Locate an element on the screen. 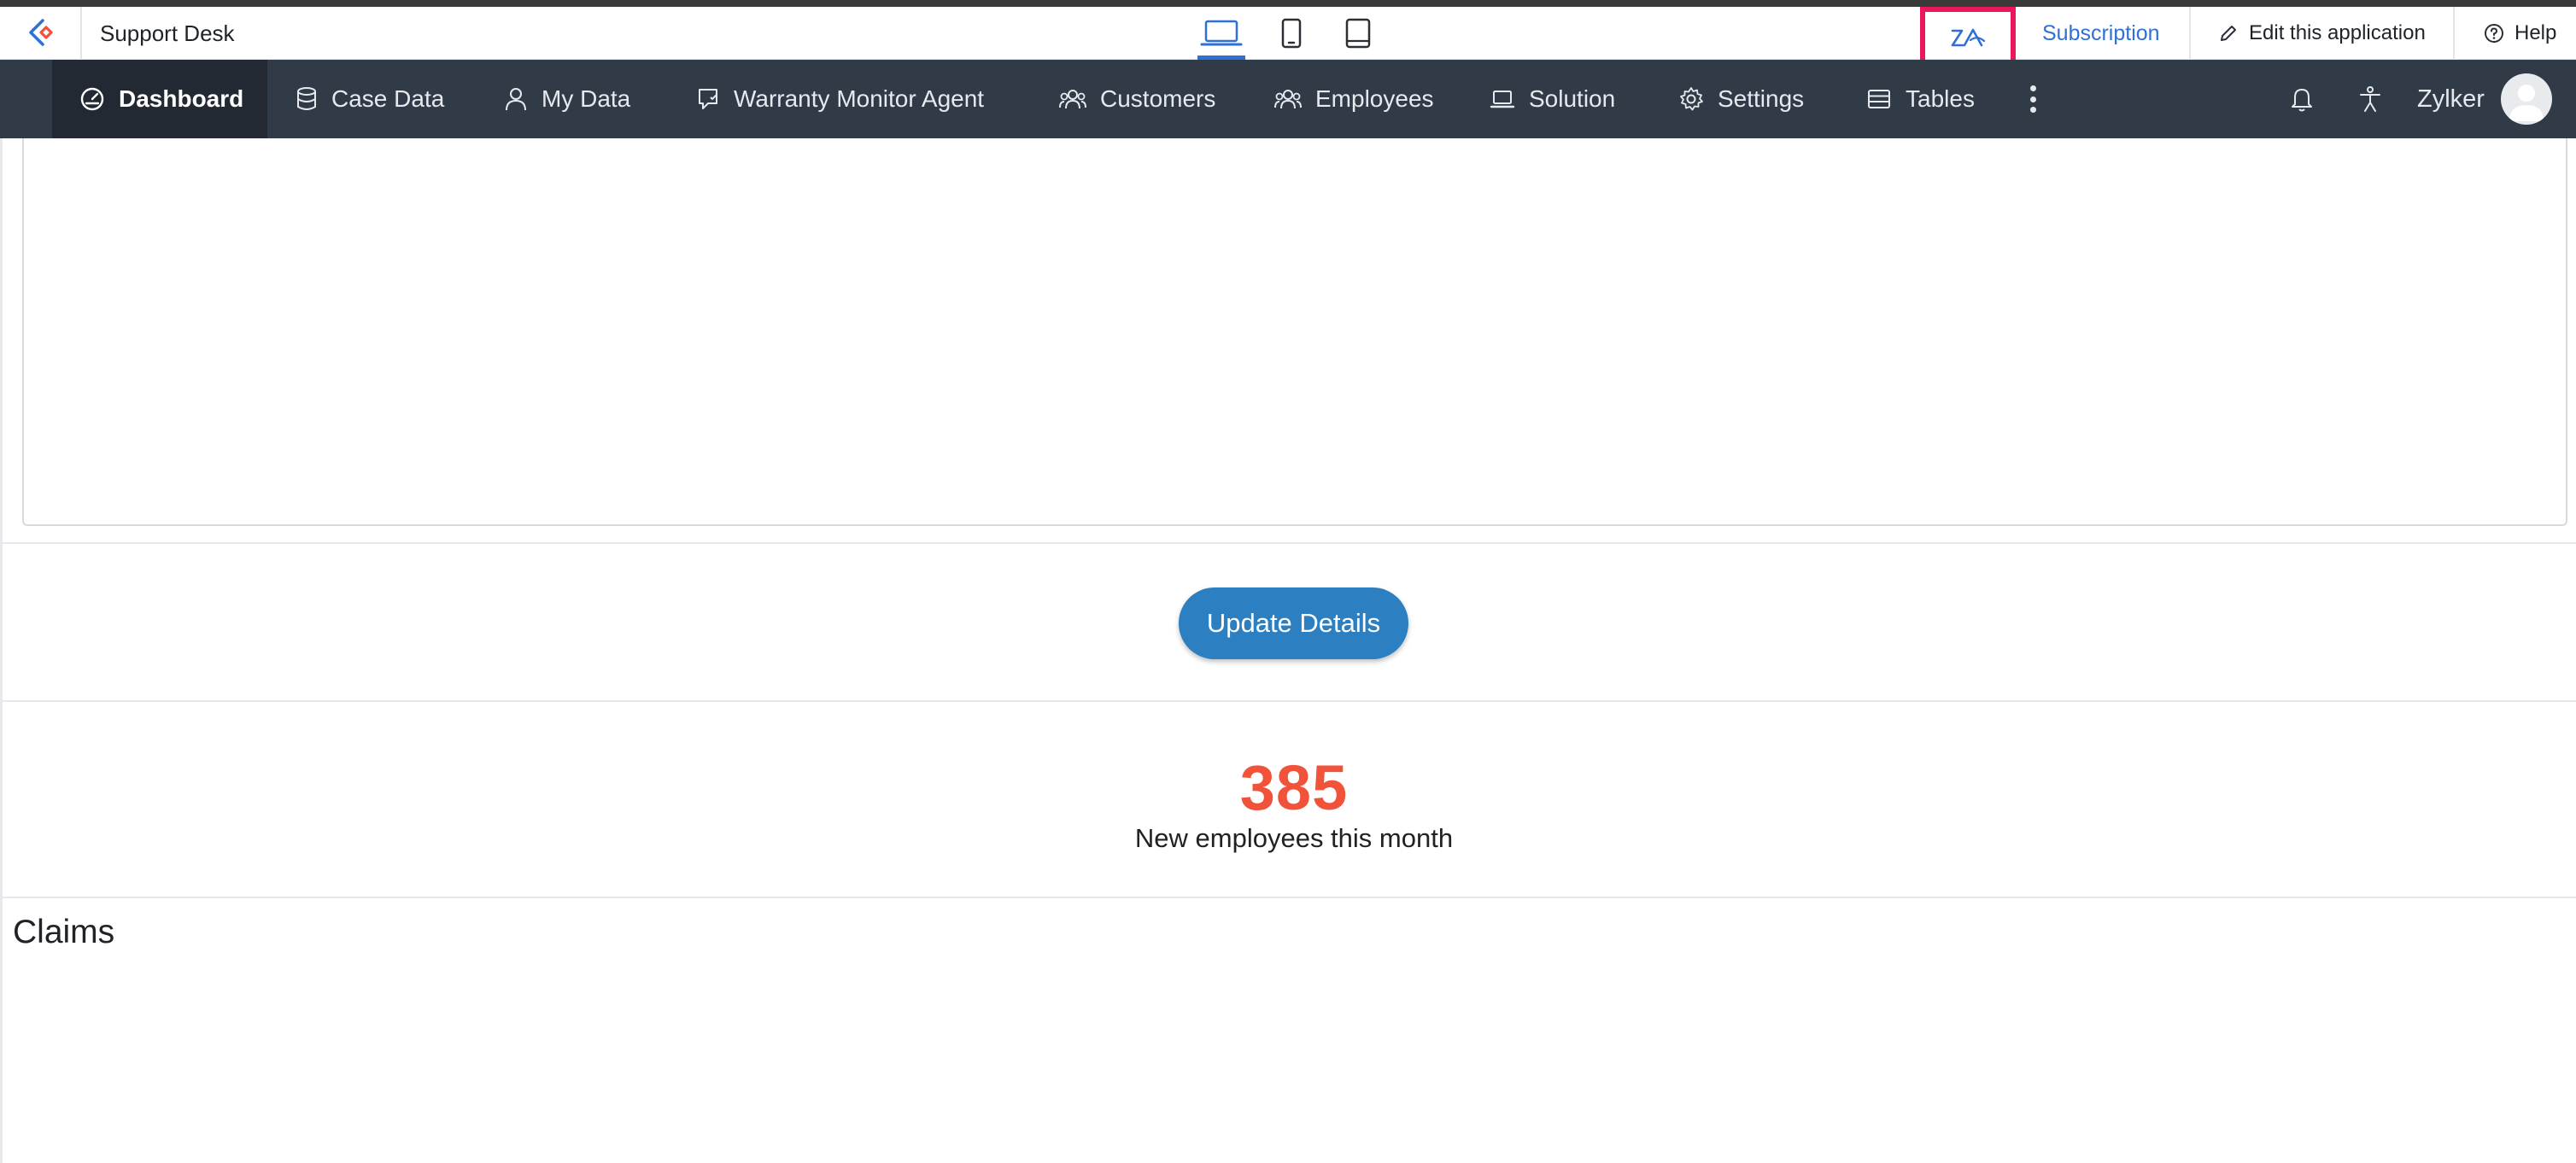 The width and height of the screenshot is (2576, 1163). desktop-view-button is located at coordinates (1221, 33).